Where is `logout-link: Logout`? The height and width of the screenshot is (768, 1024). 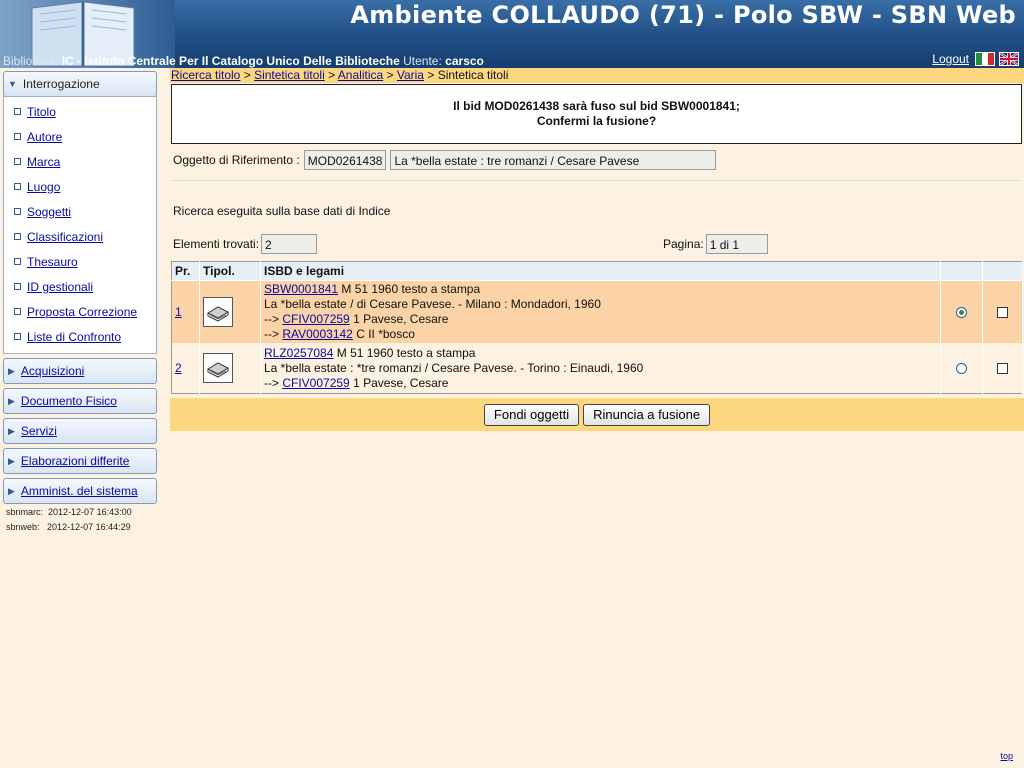
logout-link: Logout is located at coordinates (950, 59).